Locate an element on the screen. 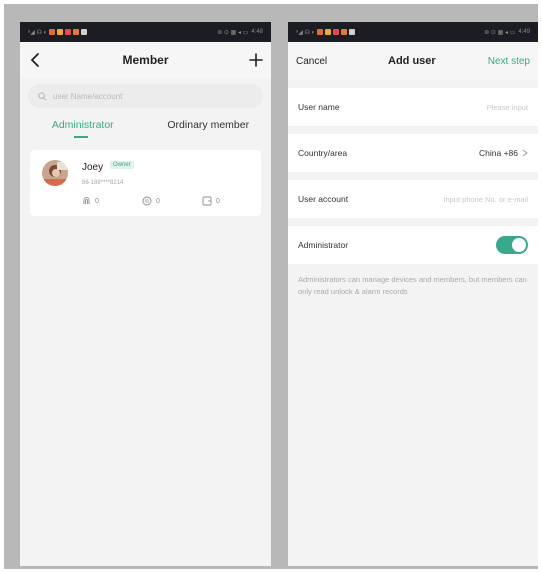 This screenshot has width=542, height=573. status-icons-right: ⊛ ⊙ ▦ ◂ ▭ 4:48 is located at coordinates (240, 32).